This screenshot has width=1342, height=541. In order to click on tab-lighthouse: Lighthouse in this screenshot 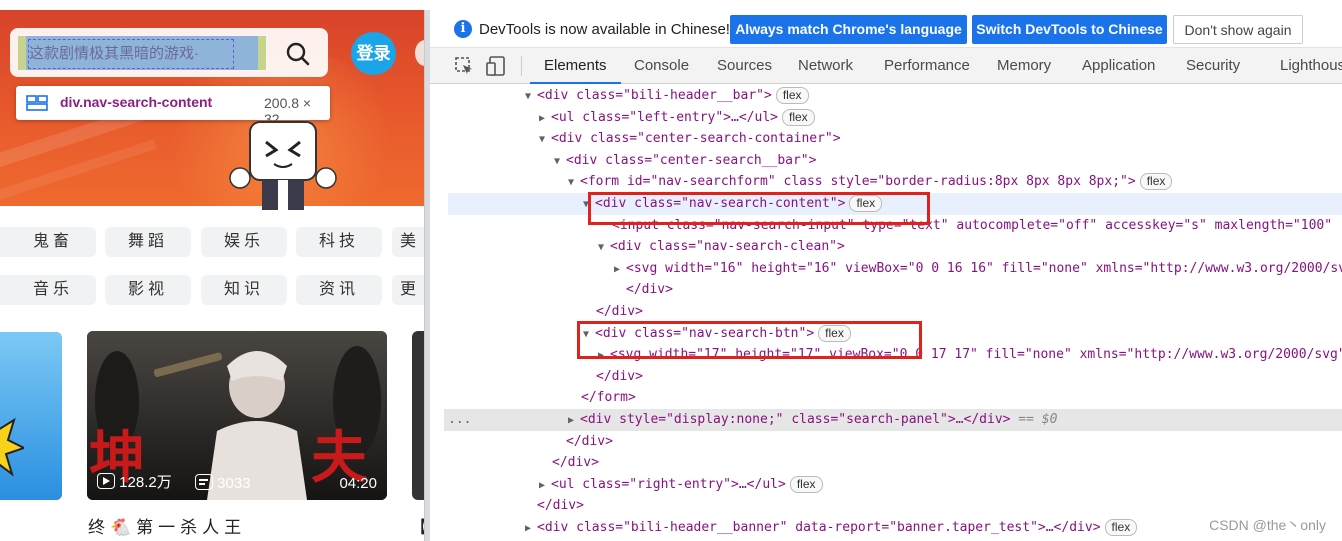, I will do `click(1311, 66)`.